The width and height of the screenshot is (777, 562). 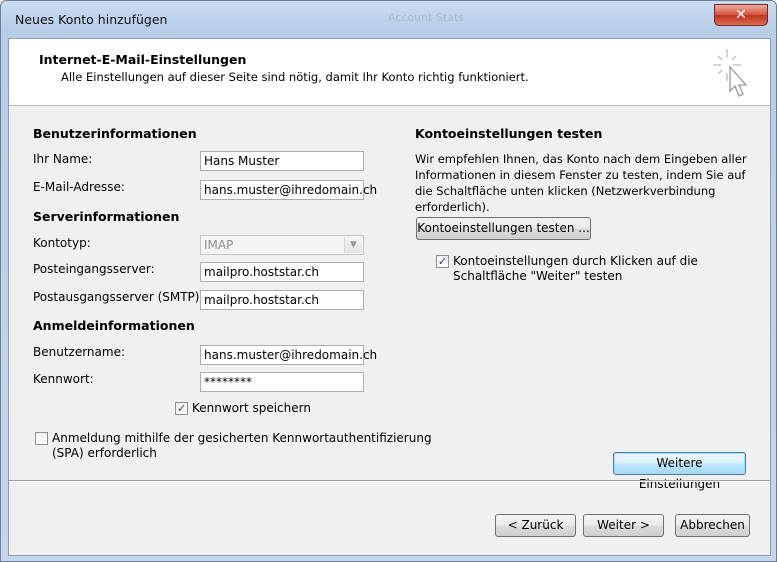 What do you see at coordinates (251, 408) in the screenshot?
I see `remember-password-label: Kennwort speichern` at bounding box center [251, 408].